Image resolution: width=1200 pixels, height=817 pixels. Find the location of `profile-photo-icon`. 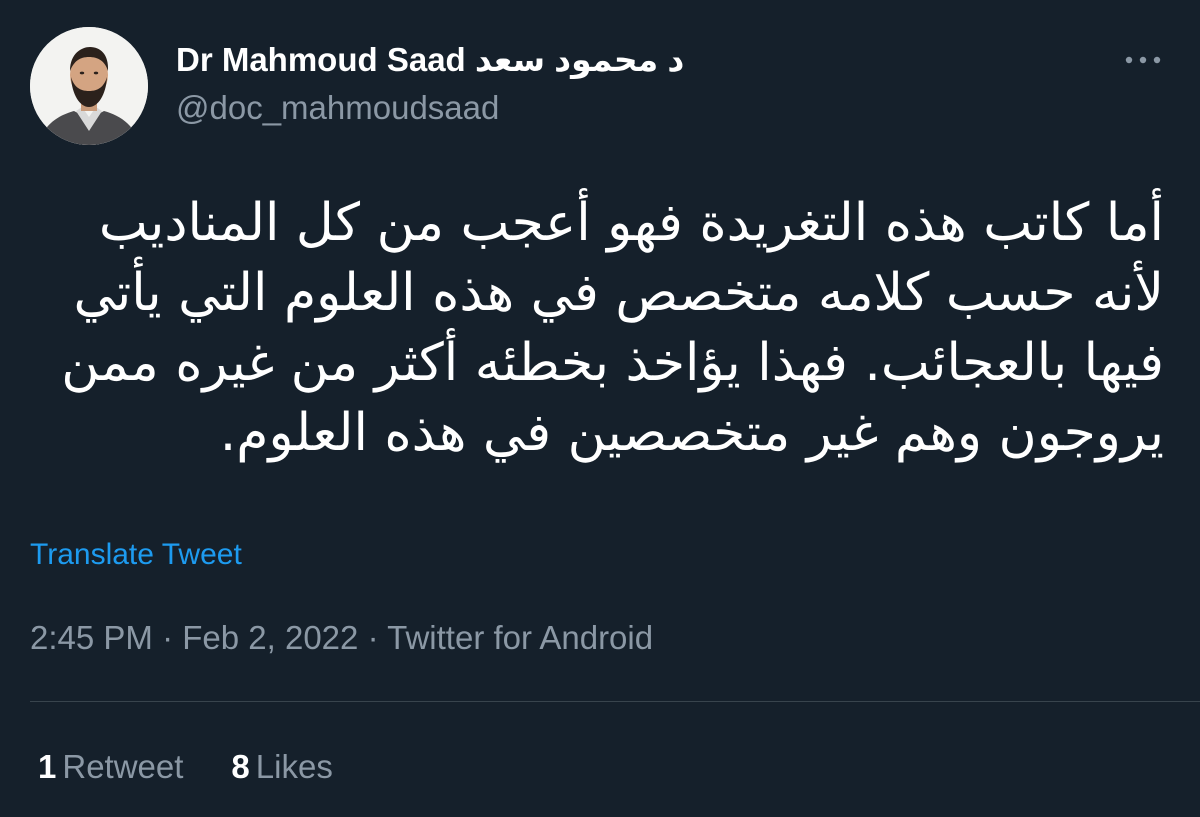

profile-photo-icon is located at coordinates (89, 86).